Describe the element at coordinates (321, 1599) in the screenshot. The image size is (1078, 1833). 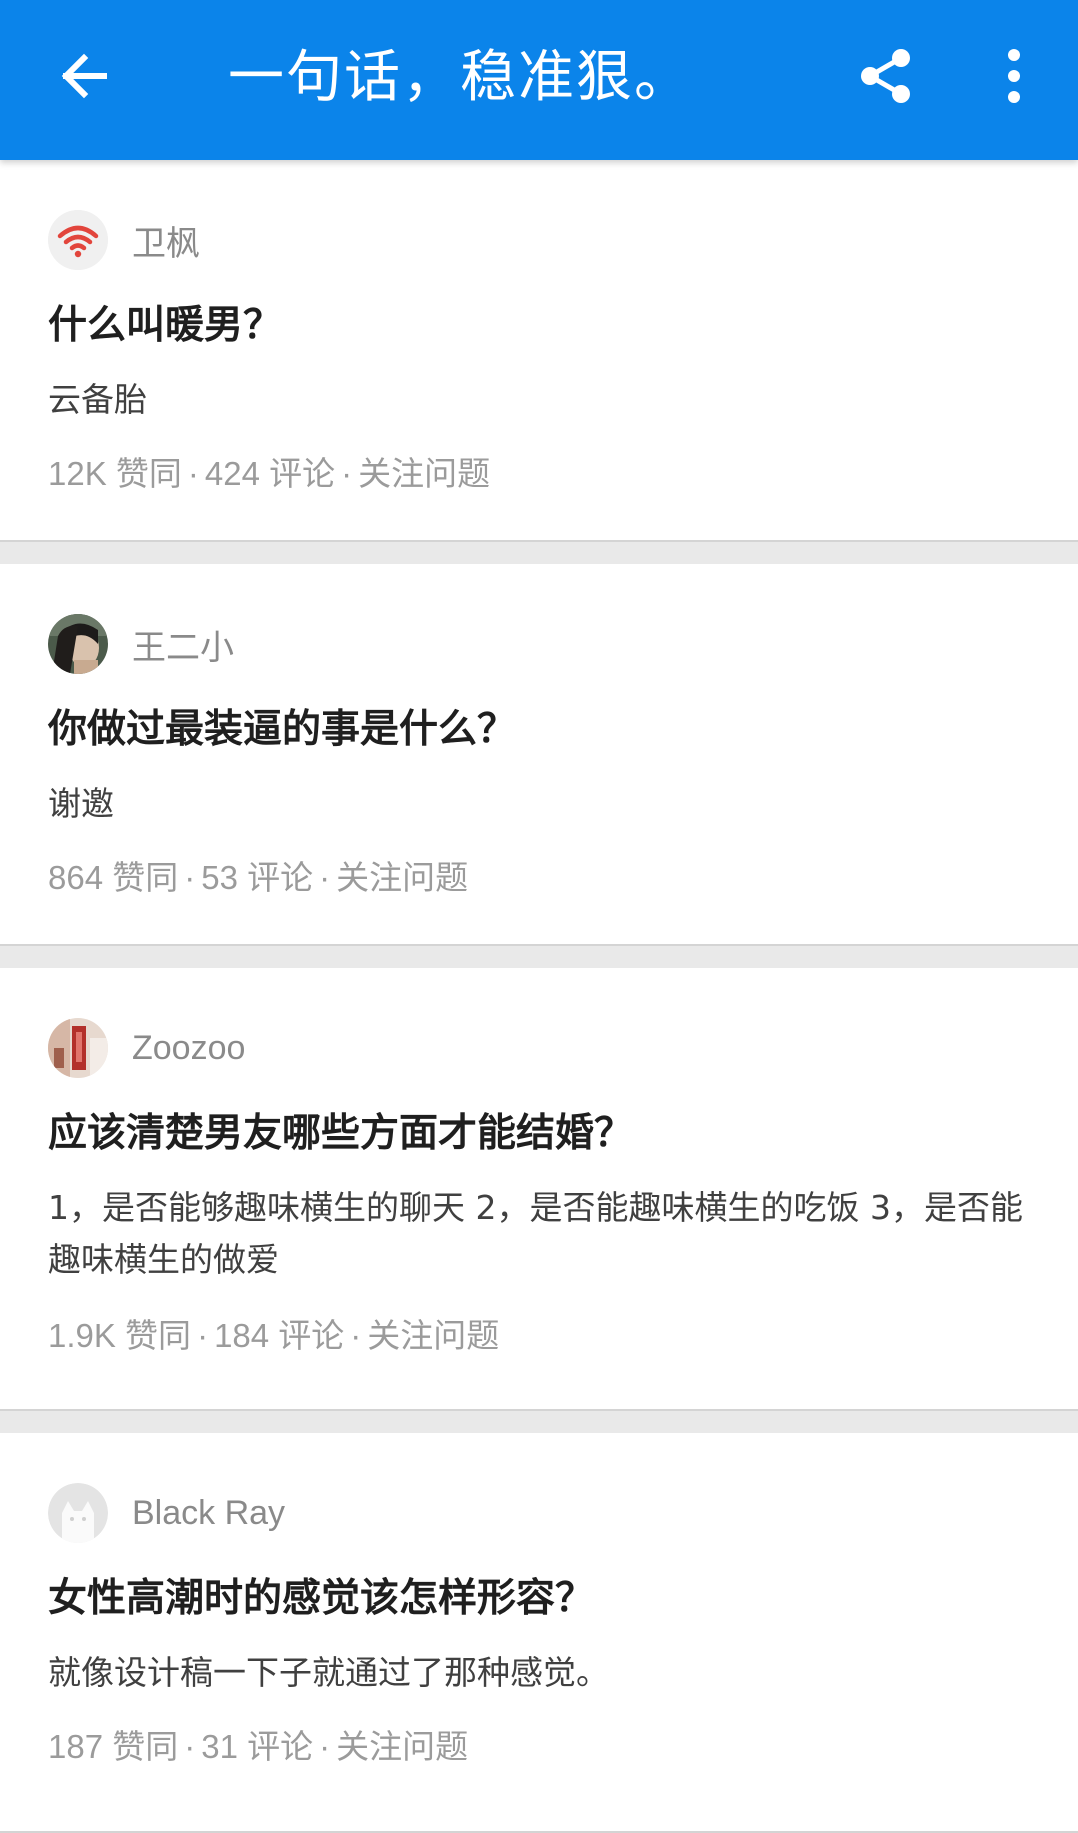
I see `question-title: 女性高潮时的感觉该怎样形容？` at that location.